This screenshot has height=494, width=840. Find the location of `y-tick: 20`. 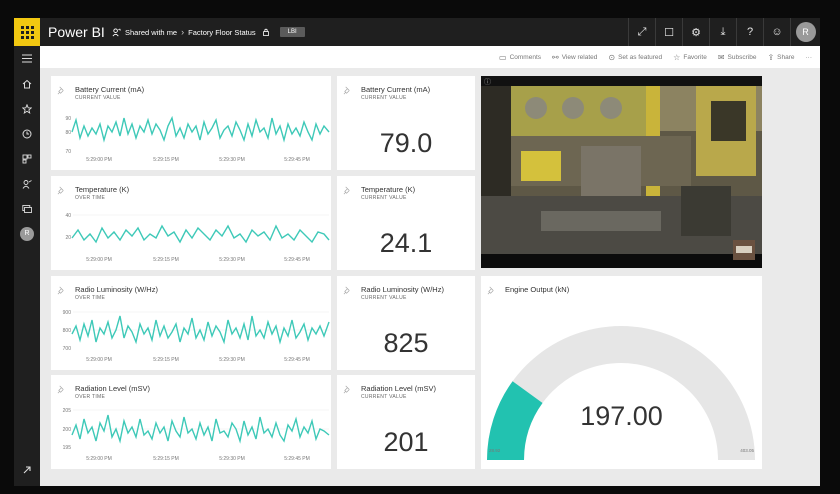

y-tick: 20 is located at coordinates (68, 238).